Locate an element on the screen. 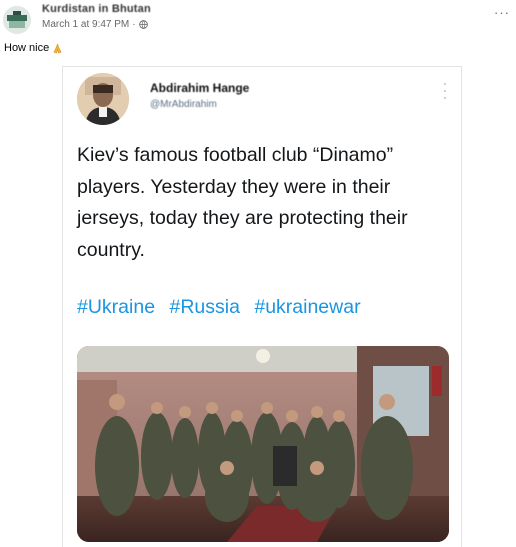  post-date-link: March 1 at 9:47 PM is located at coordinates (85, 24).